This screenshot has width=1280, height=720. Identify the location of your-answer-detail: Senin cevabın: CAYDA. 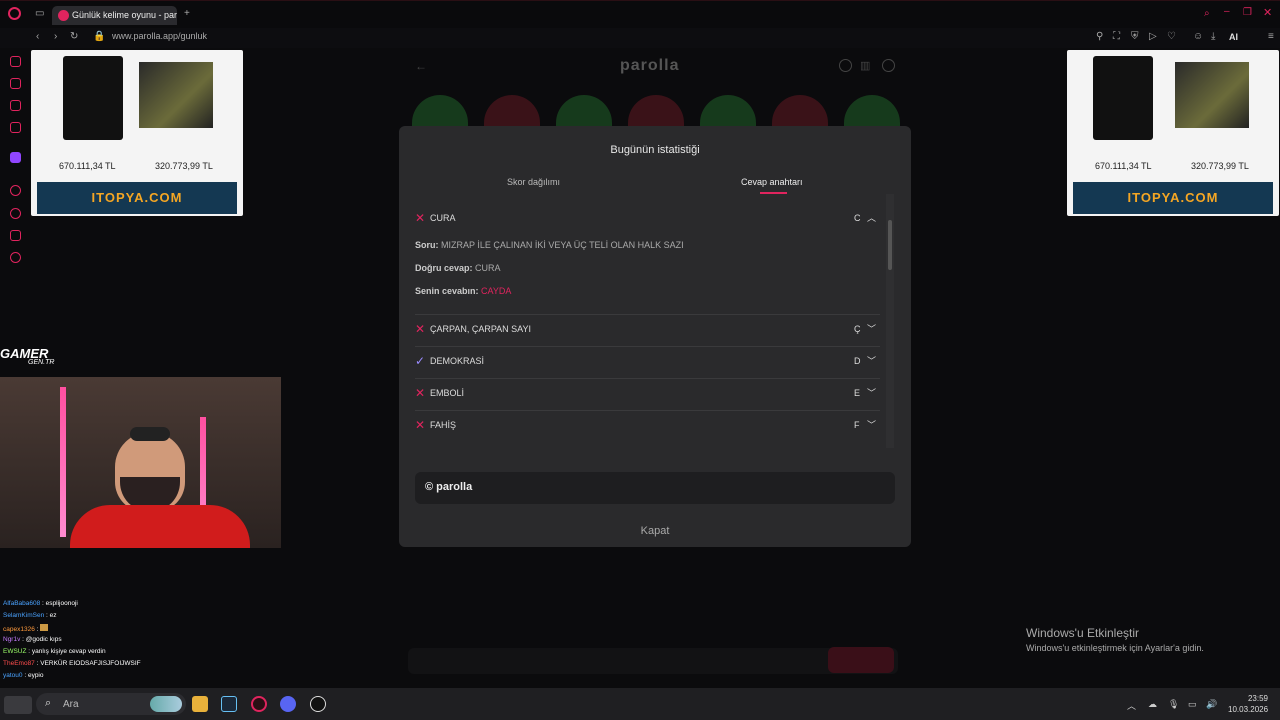
(463, 291).